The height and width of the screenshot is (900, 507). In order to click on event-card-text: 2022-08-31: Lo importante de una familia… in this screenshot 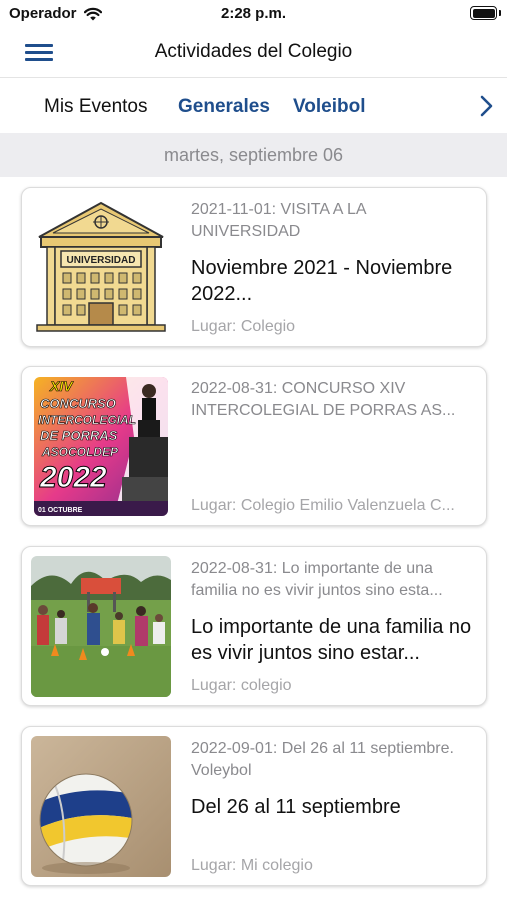, I will do `click(332, 626)`.